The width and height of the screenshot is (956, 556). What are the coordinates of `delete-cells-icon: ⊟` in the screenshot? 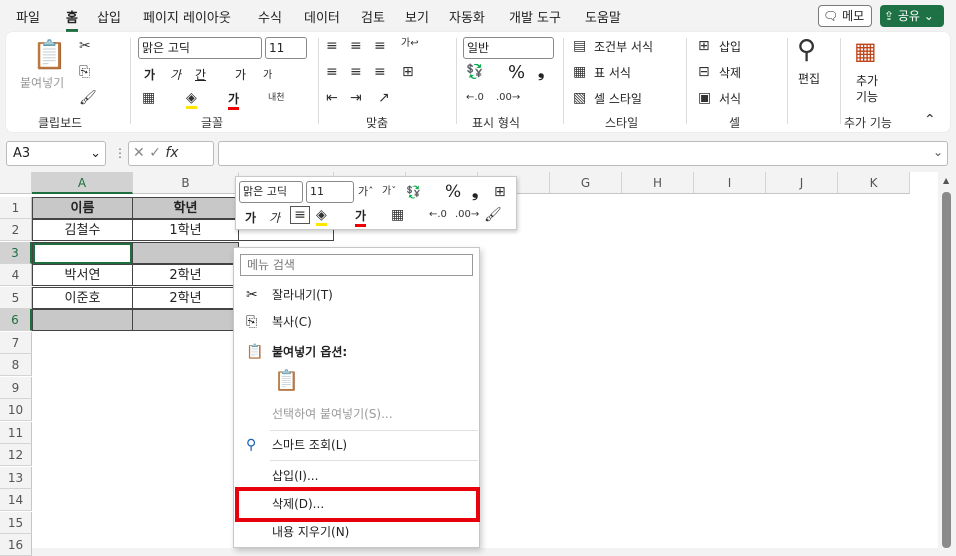 It's located at (704, 72).